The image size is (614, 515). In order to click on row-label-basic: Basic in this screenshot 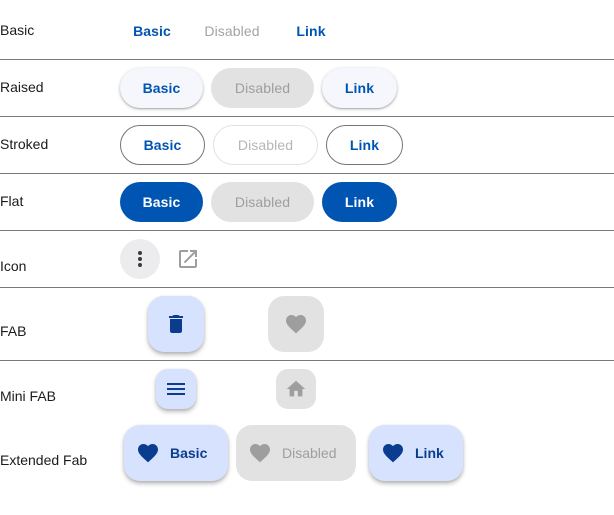, I will do `click(17, 30)`.